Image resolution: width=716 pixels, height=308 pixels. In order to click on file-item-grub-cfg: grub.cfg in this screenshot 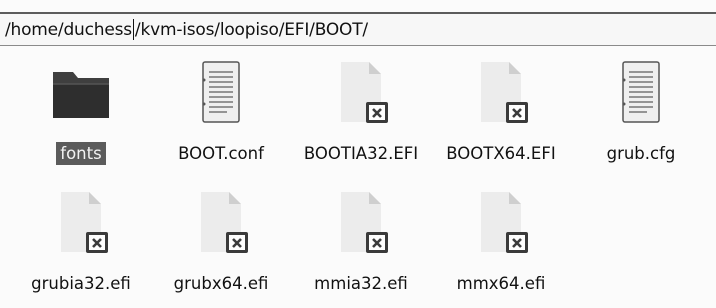, I will do `click(641, 106)`.